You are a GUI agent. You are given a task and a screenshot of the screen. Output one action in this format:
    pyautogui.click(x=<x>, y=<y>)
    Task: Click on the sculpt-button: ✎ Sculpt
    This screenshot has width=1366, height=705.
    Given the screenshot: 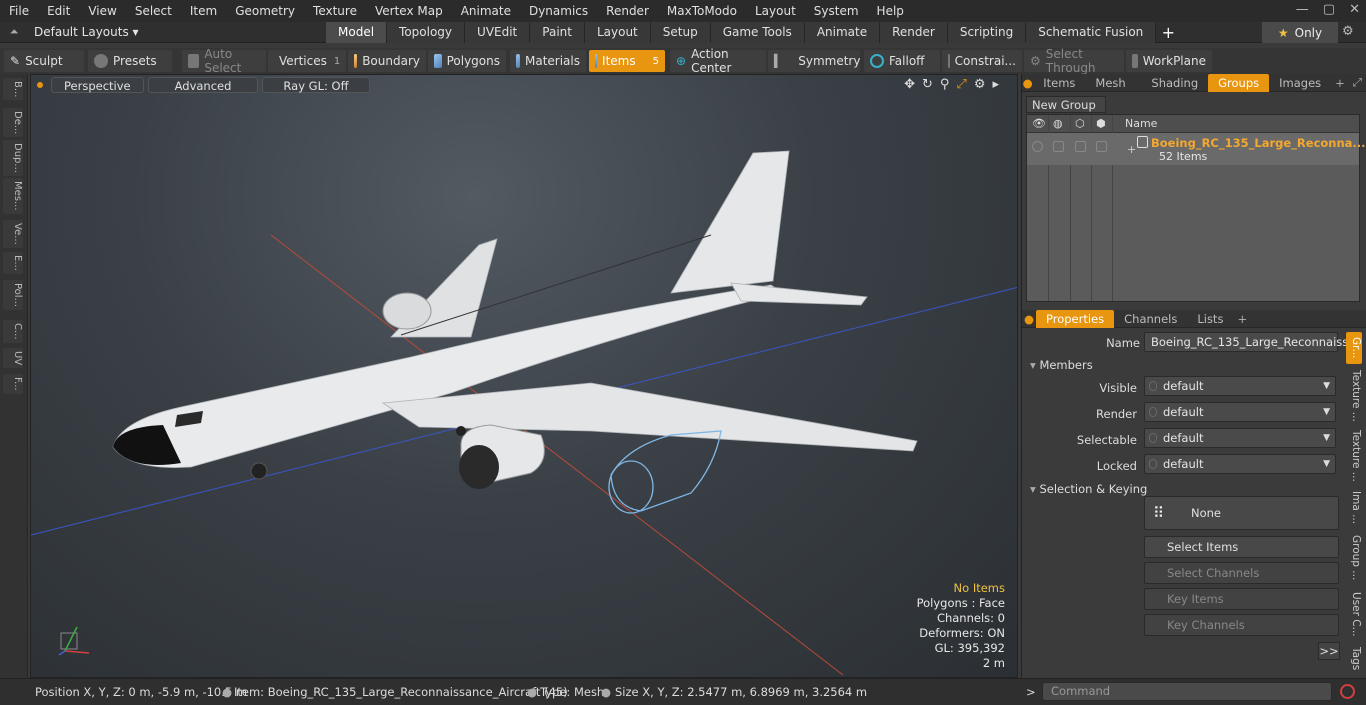 What is the action you would take?
    pyautogui.click(x=44, y=61)
    